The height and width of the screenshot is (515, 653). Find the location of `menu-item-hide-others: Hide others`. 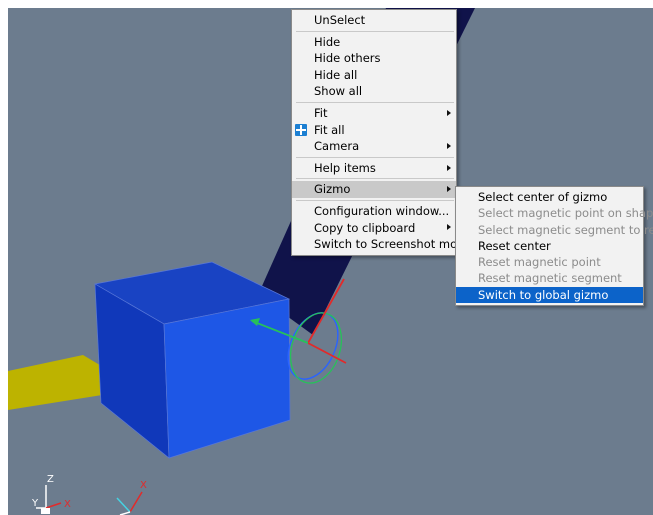

menu-item-hide-others: Hide others is located at coordinates (374, 58).